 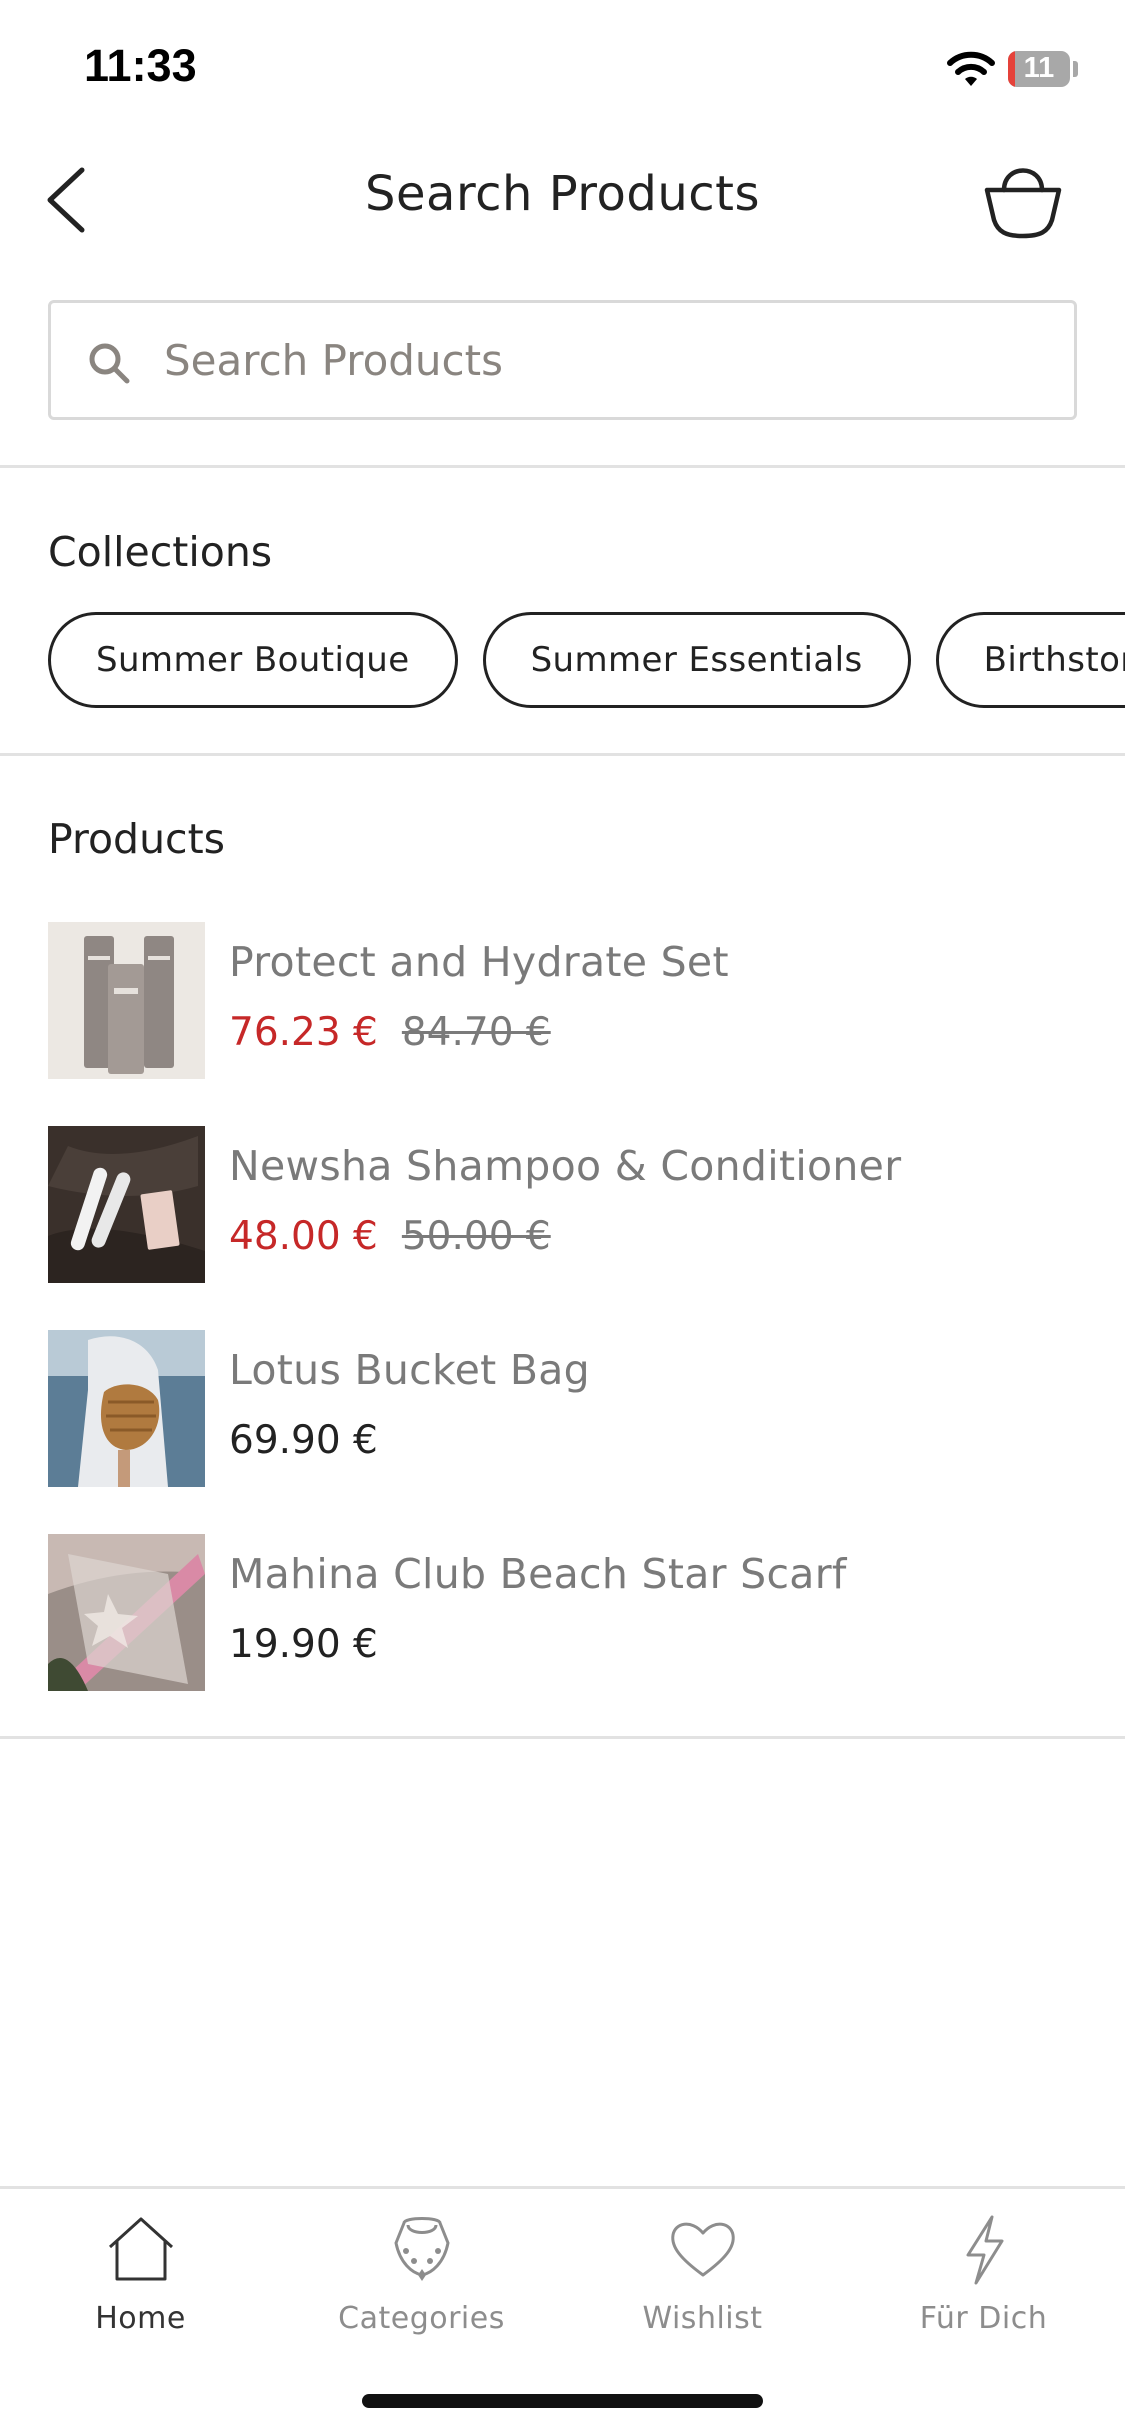 I want to click on home-indicator, so click(x=562, y=2401).